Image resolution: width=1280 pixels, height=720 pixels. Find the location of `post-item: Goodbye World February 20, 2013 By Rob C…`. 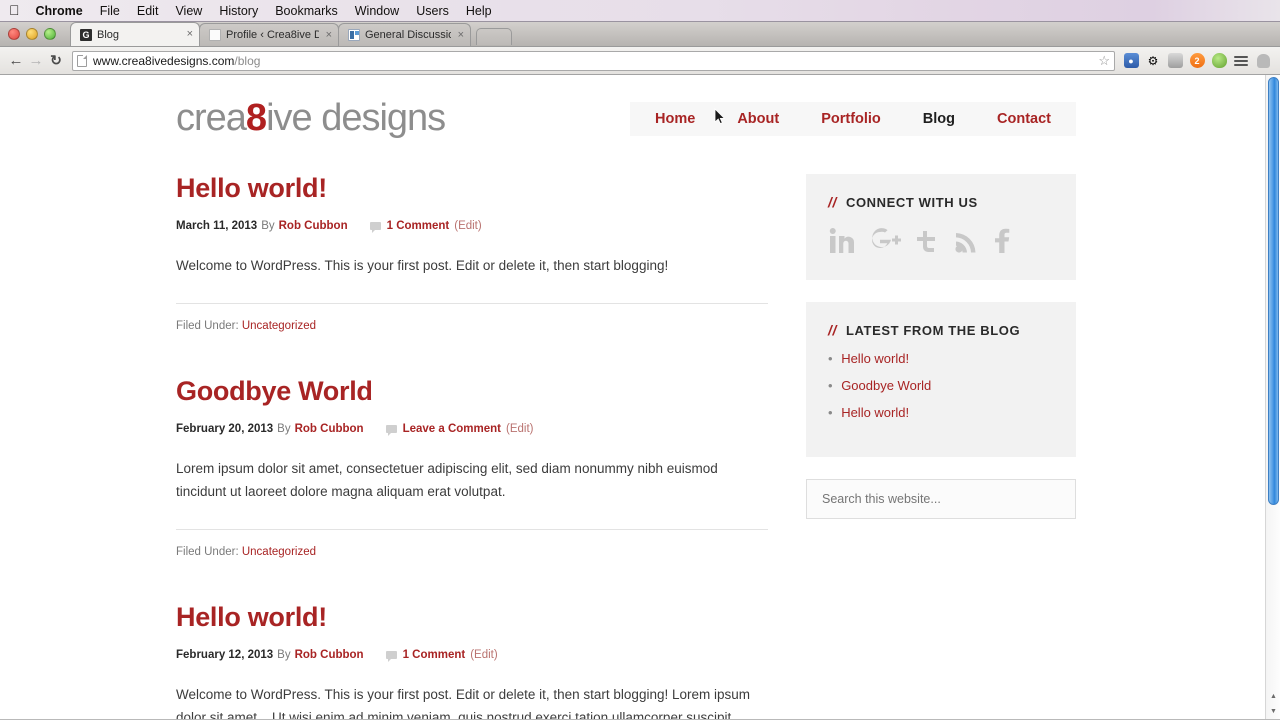

post-item: Goodbye World February 20, 2013 By Rob C… is located at coordinates (472, 467).